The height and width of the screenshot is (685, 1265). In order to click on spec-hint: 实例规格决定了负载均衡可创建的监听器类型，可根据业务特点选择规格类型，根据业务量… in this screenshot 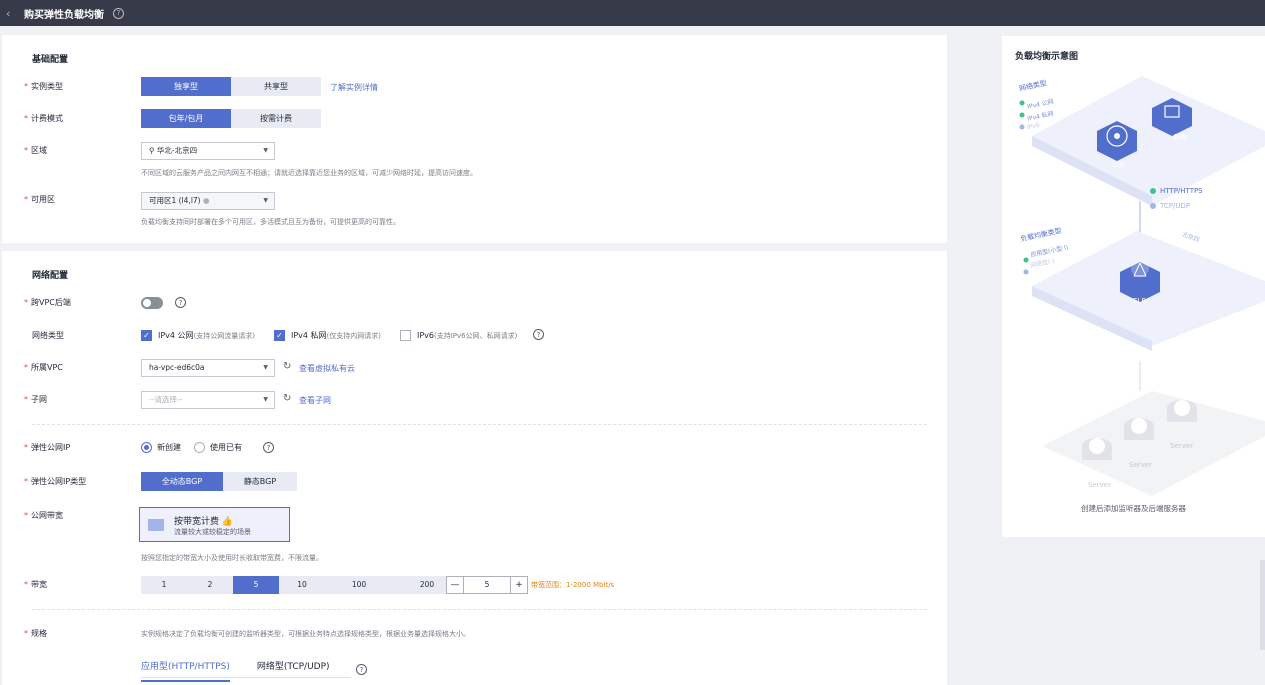, I will do `click(305, 634)`.